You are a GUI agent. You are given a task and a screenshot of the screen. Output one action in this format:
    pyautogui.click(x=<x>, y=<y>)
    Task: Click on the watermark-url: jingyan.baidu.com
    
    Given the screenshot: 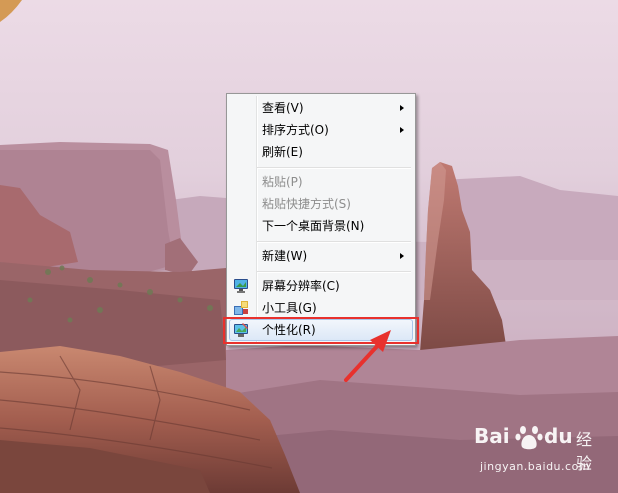 What is the action you would take?
    pyautogui.click(x=535, y=466)
    